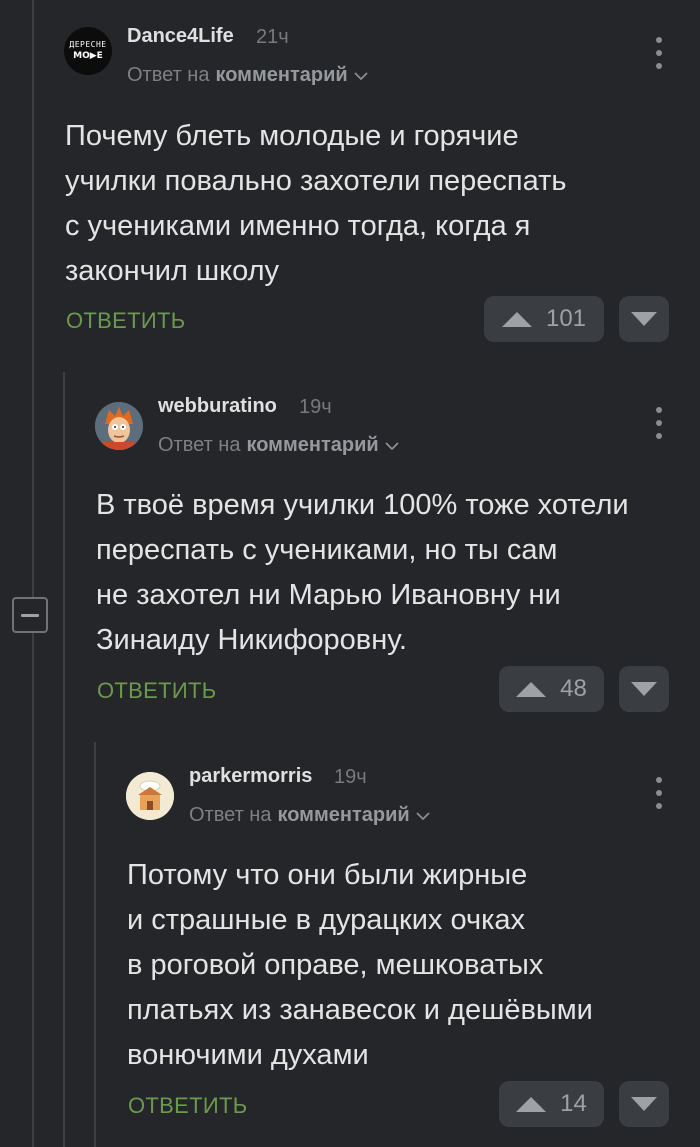  I want to click on downvote-button, so click(644, 1104).